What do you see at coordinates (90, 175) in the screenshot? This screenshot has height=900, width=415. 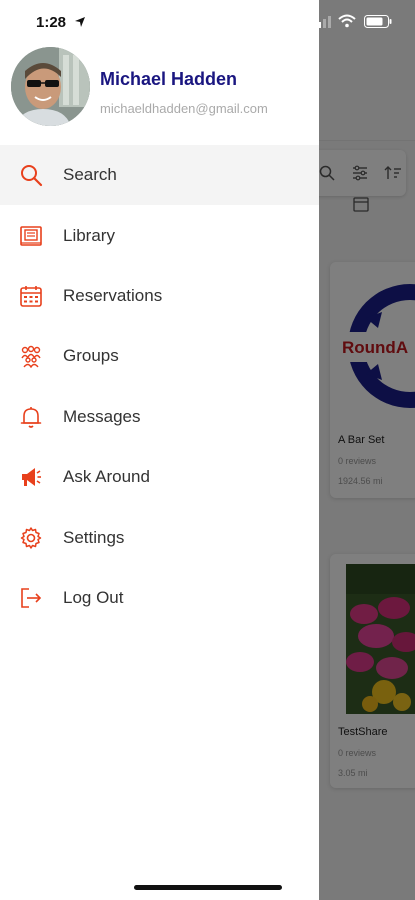 I see `menu-label: Search` at bounding box center [90, 175].